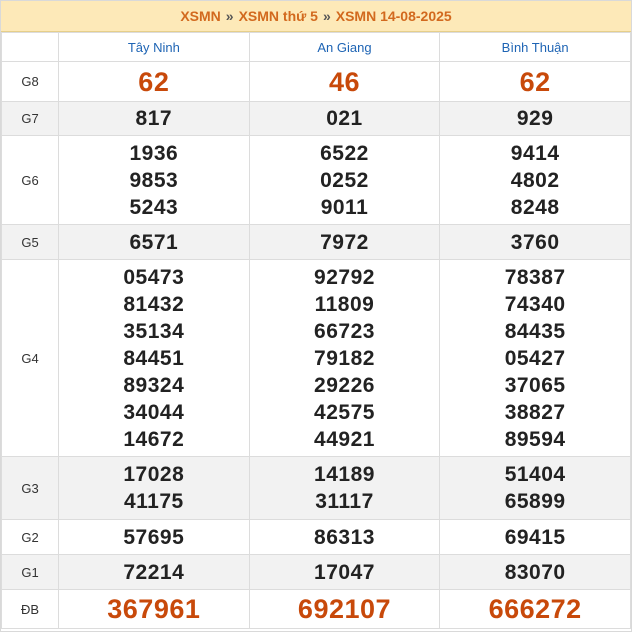 The width and height of the screenshot is (632, 632). I want to click on prize-number: 05473, so click(154, 277).